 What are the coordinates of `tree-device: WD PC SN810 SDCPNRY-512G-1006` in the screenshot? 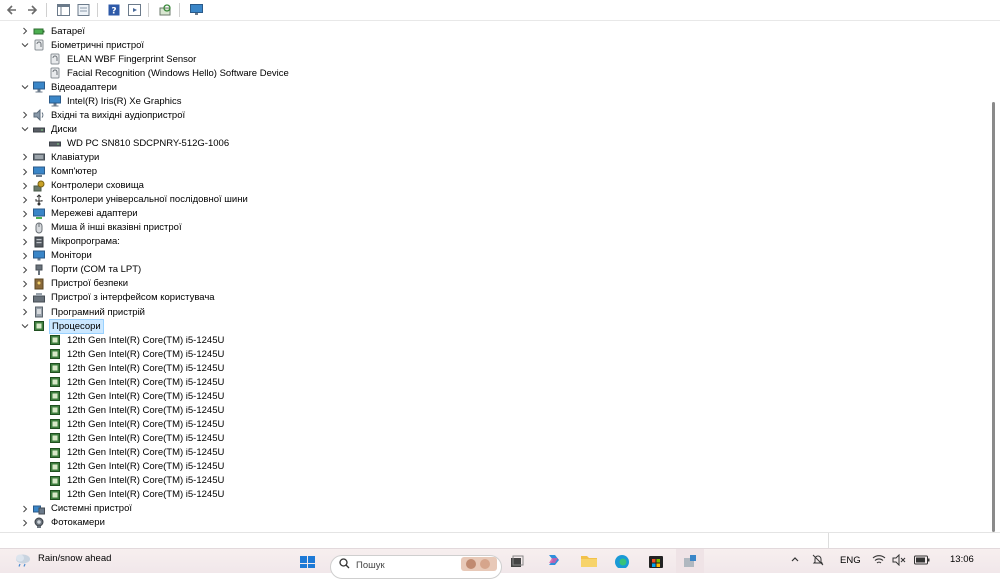 It's located at (115, 143).